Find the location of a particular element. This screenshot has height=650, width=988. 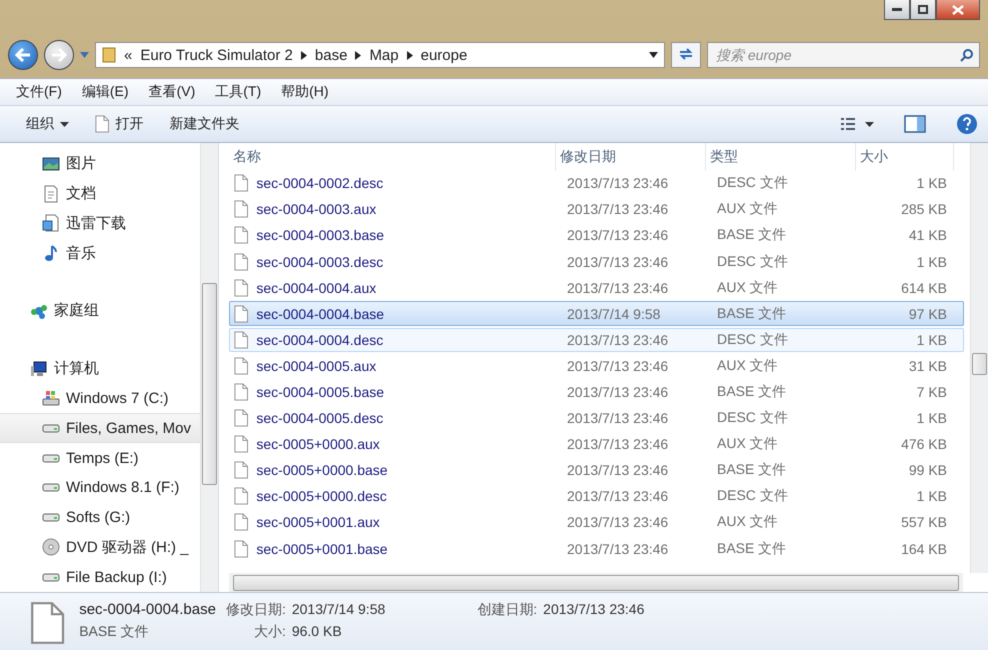

navigation-item: 家庭组 is located at coordinates (100, 311).